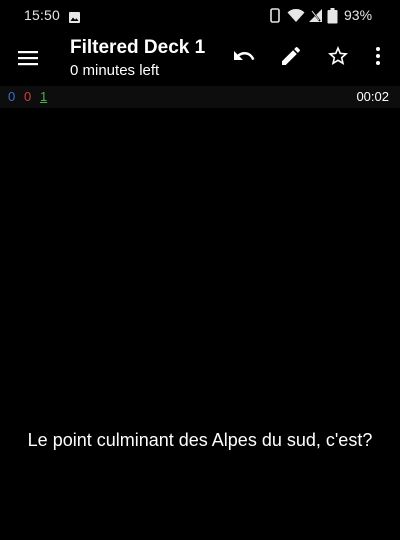 This screenshot has height=540, width=400. I want to click on card-timer: 00:02, so click(372, 96).